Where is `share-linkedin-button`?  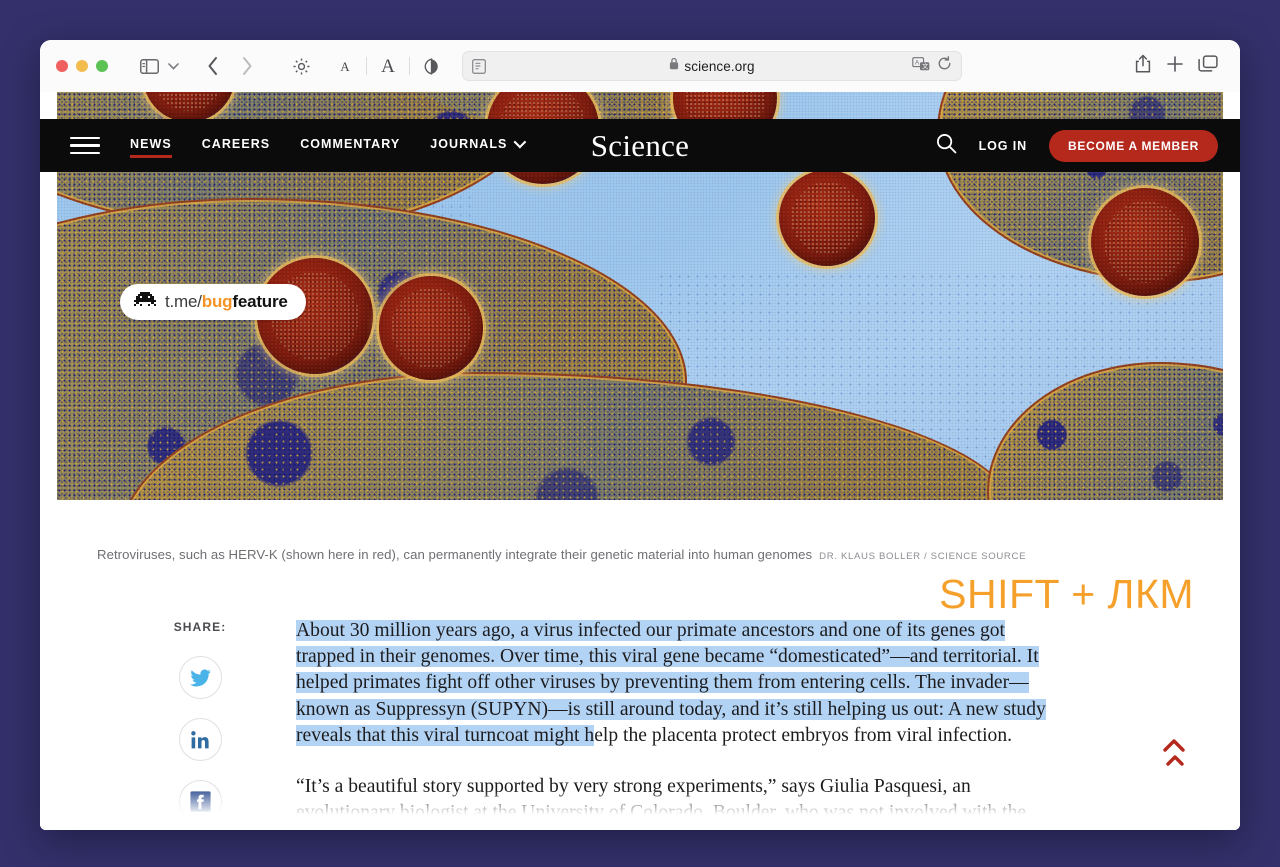
share-linkedin-button is located at coordinates (200, 739).